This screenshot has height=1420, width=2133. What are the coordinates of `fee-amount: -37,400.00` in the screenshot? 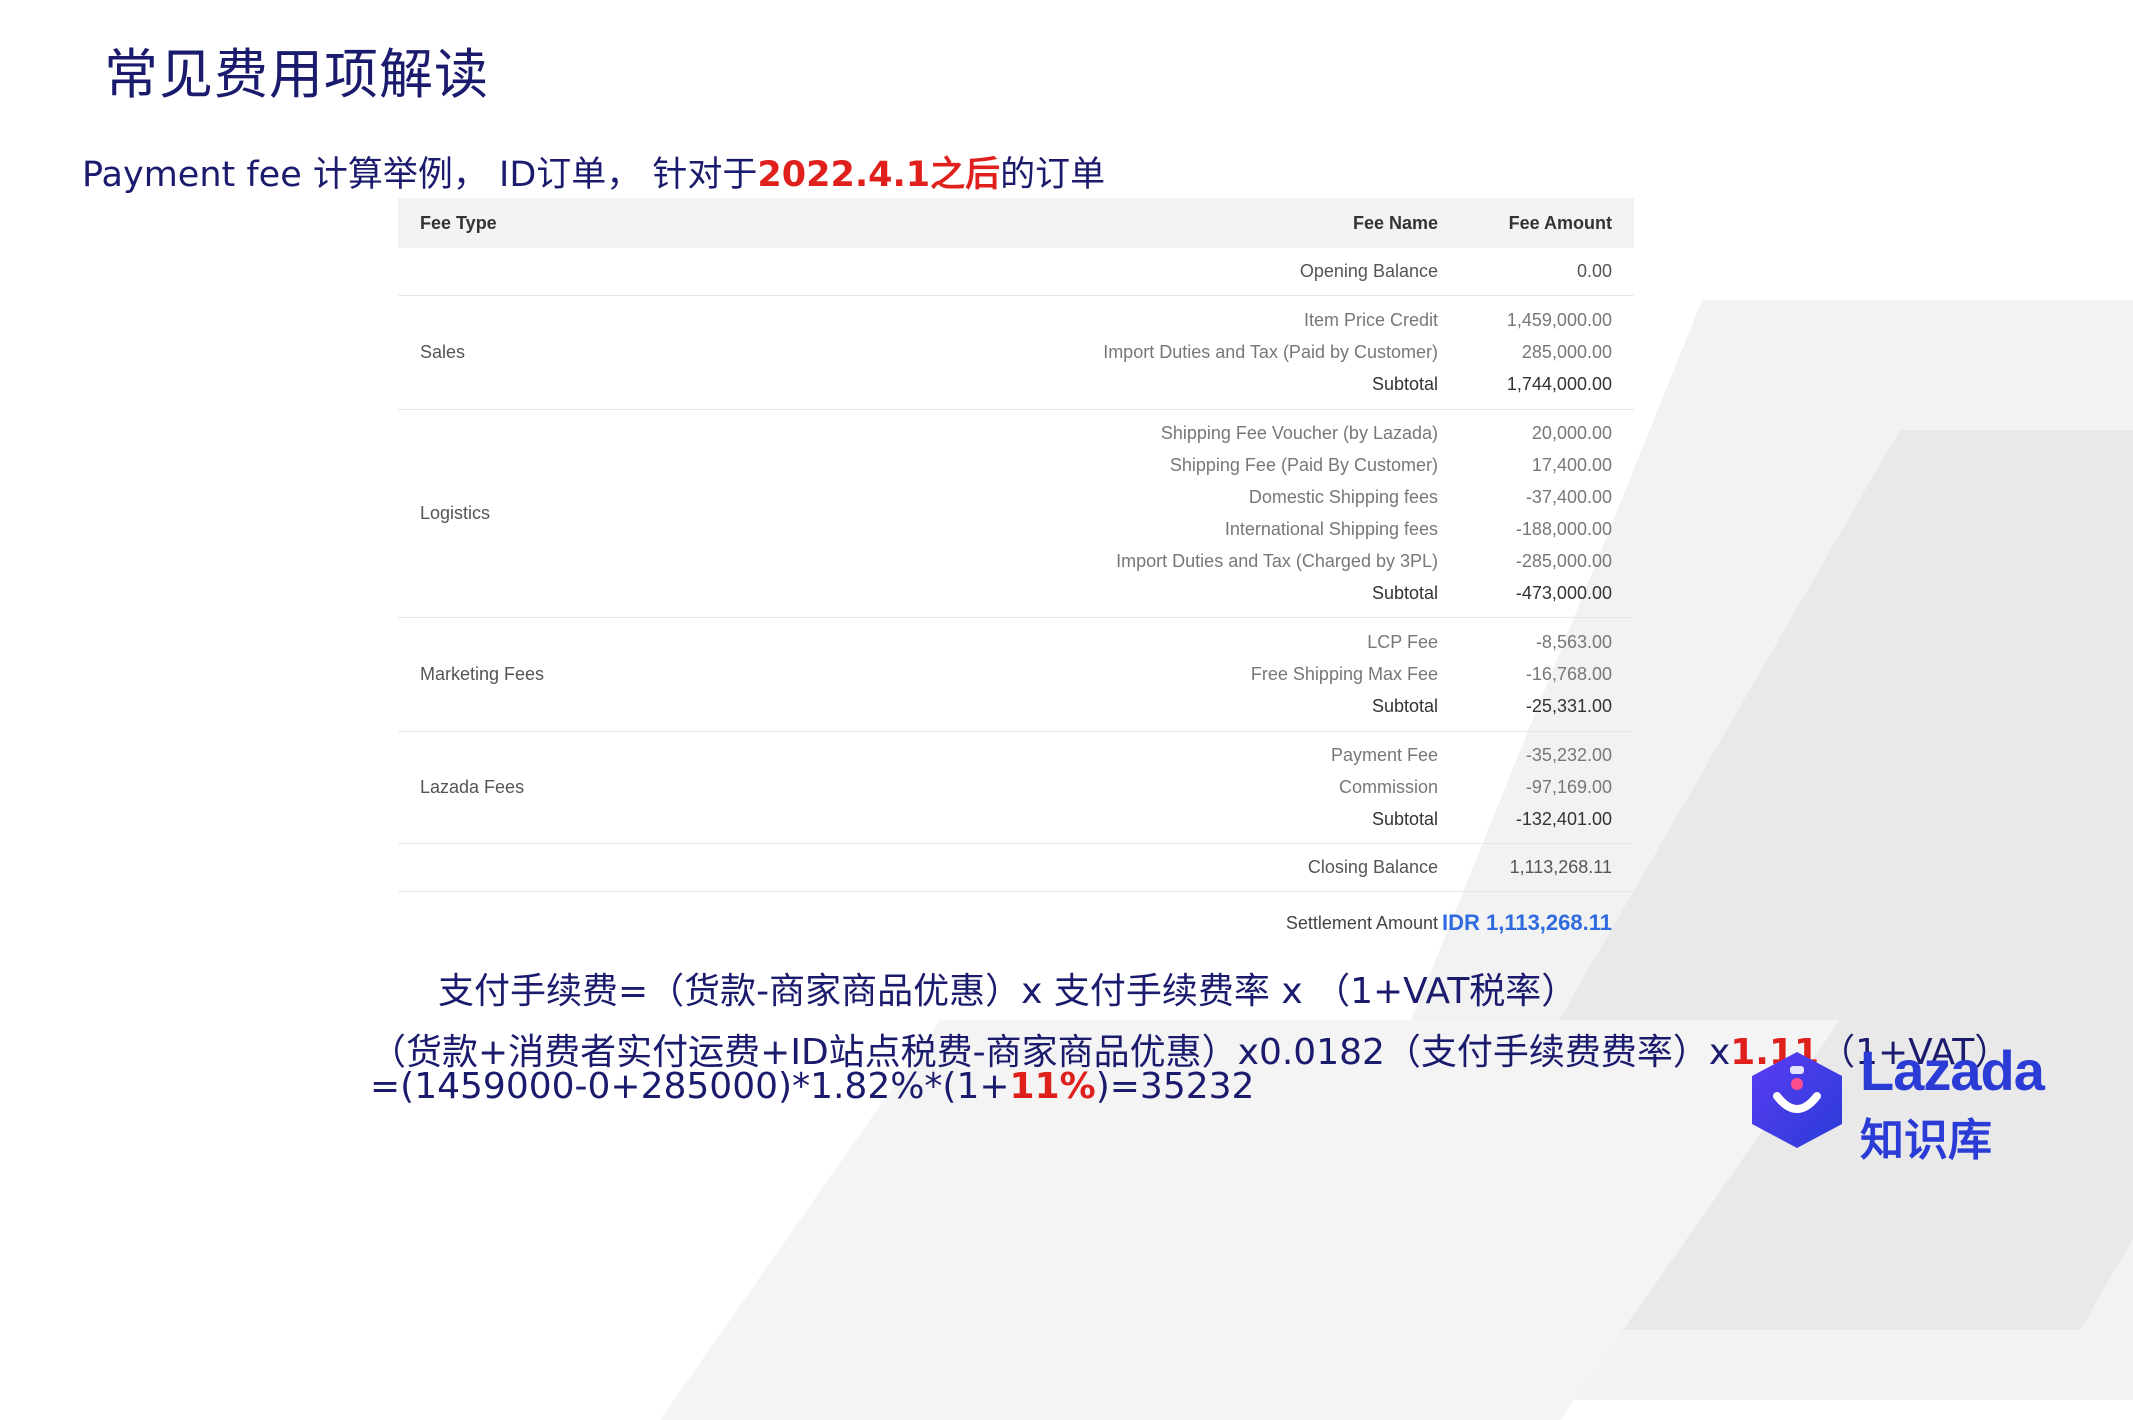 It's located at (1568, 497).